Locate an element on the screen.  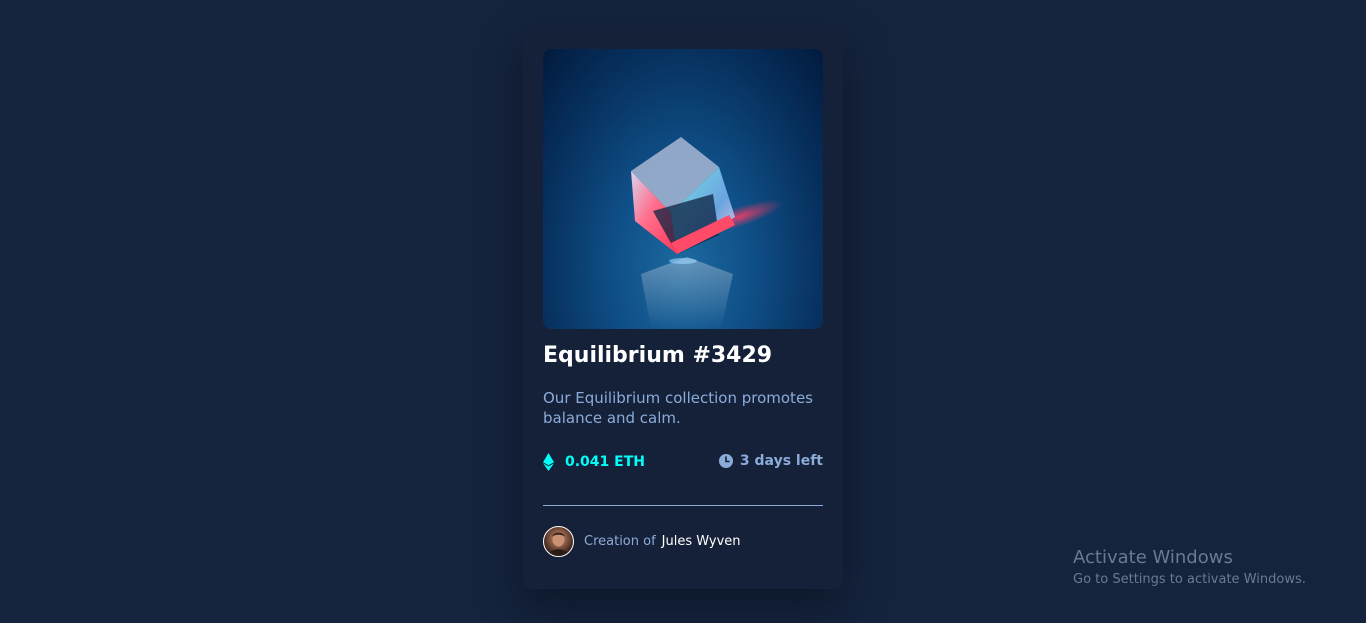
nft-title: Equilibrium #3429 is located at coordinates (657, 355).